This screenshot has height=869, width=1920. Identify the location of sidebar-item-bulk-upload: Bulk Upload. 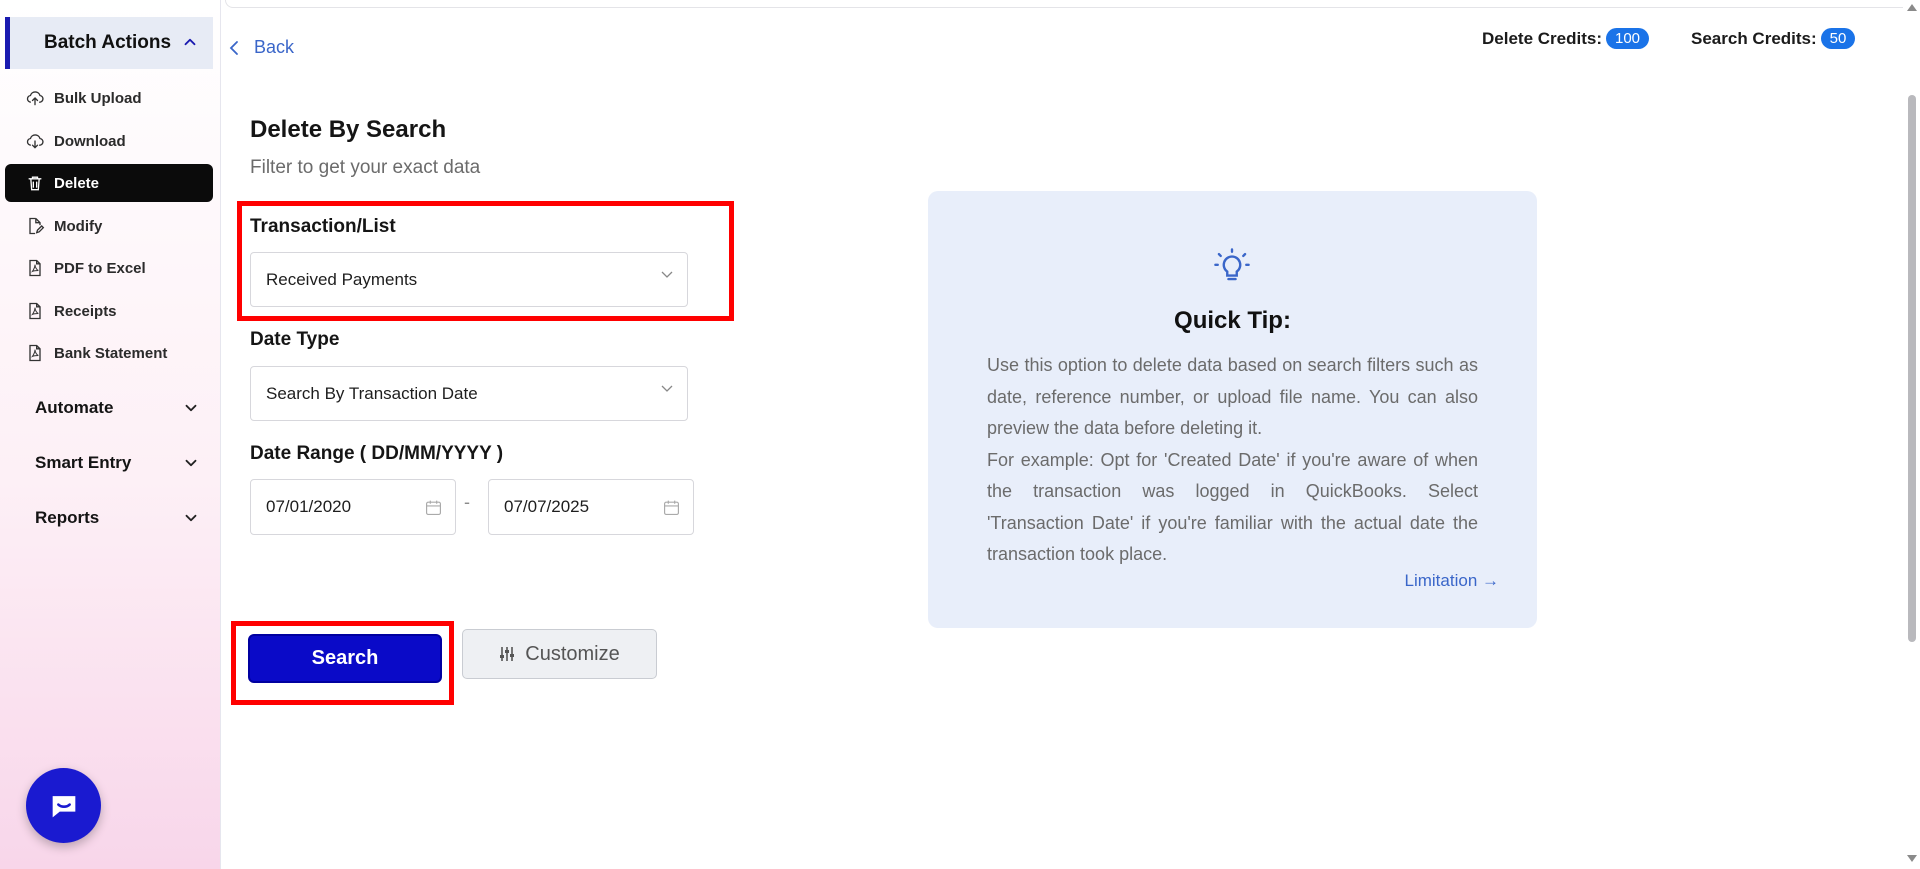
(109, 98).